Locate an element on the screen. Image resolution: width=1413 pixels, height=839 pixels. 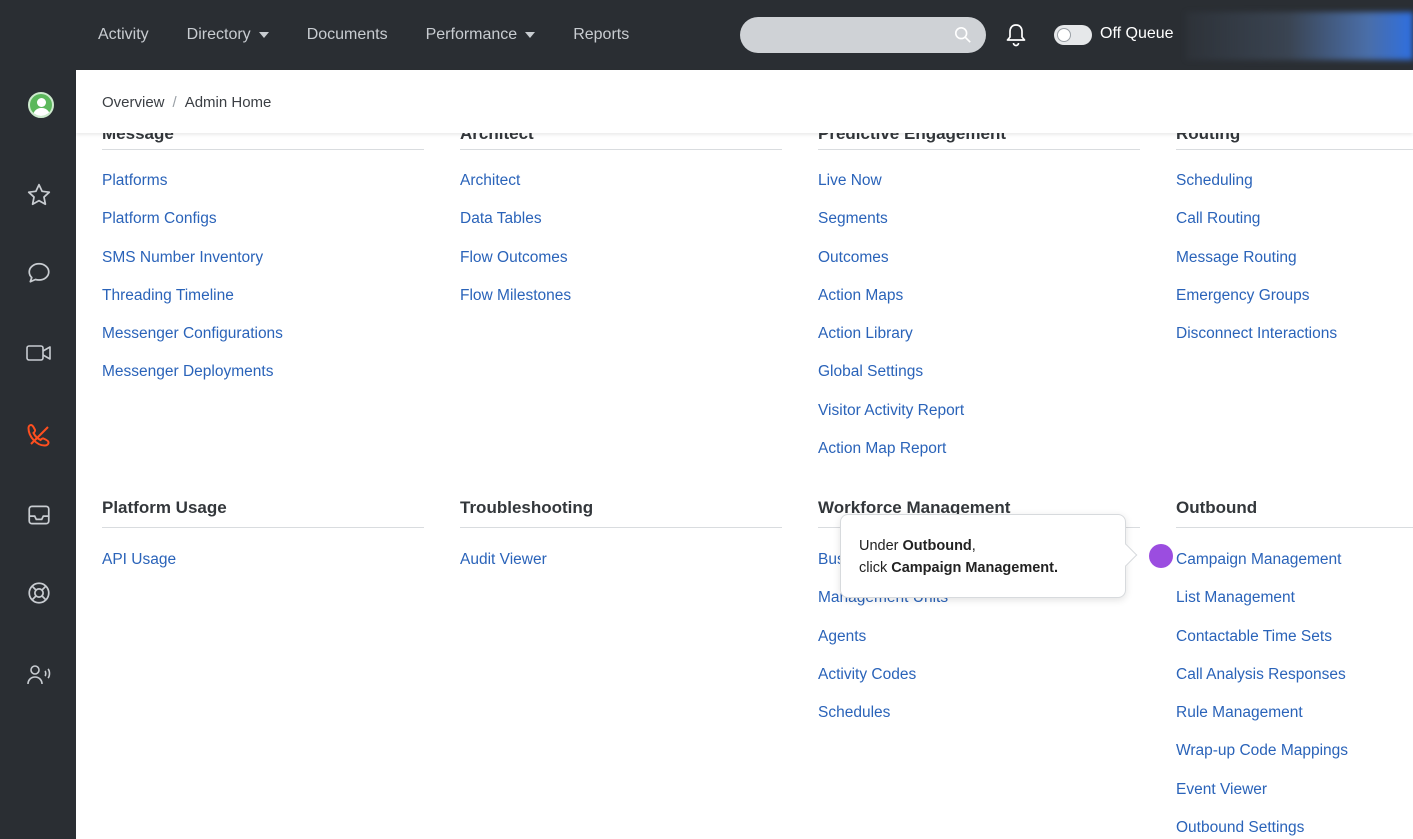
troubleshooting-links: Audit Viewer is located at coordinates (503, 569).